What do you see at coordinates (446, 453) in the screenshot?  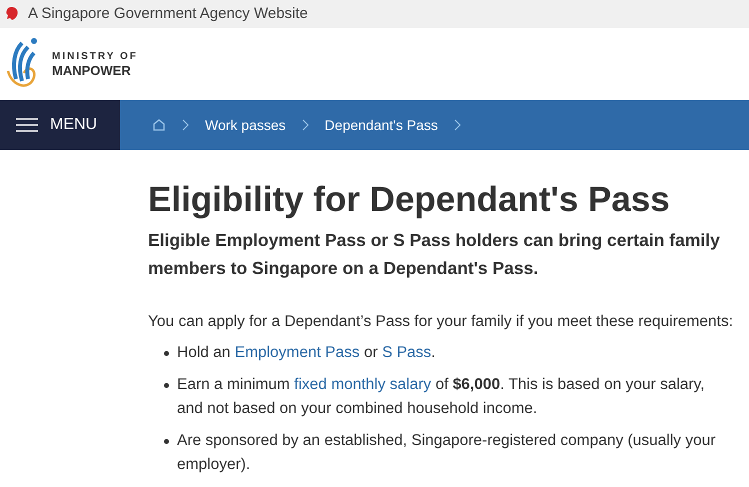 I see `requirement-text: Are sponsored by an established, Singapore-registered company (usually your employer).` at bounding box center [446, 453].